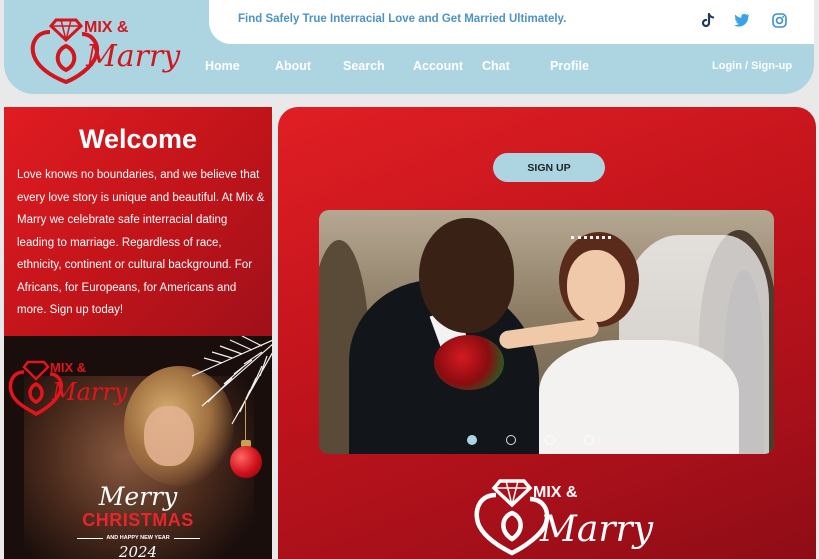  Describe the element at coordinates (293, 66) in the screenshot. I see `nav-about: About` at that location.